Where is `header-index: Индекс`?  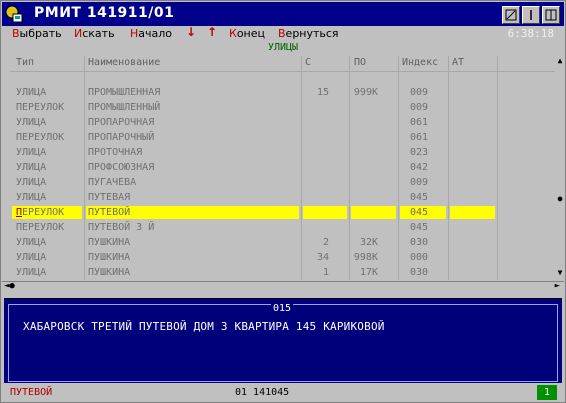 header-index: Индекс is located at coordinates (420, 62).